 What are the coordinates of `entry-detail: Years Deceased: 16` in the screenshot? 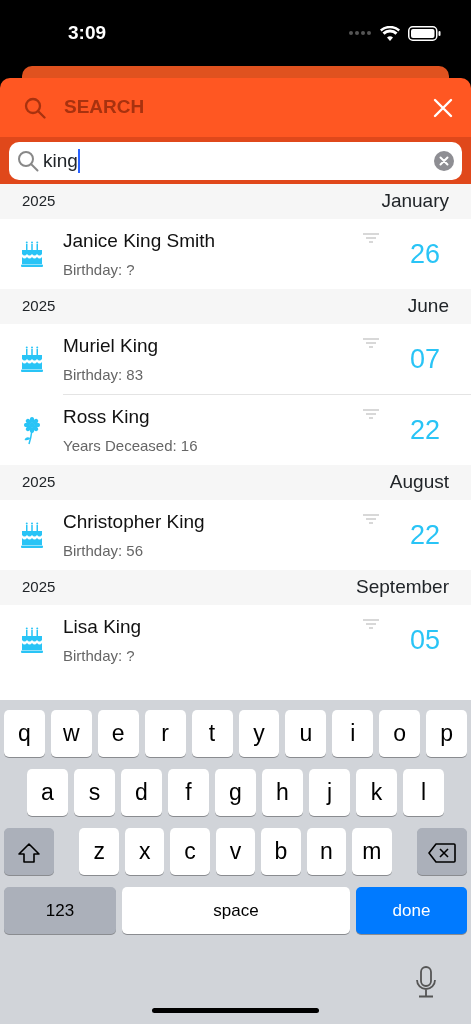 It's located at (131, 445).